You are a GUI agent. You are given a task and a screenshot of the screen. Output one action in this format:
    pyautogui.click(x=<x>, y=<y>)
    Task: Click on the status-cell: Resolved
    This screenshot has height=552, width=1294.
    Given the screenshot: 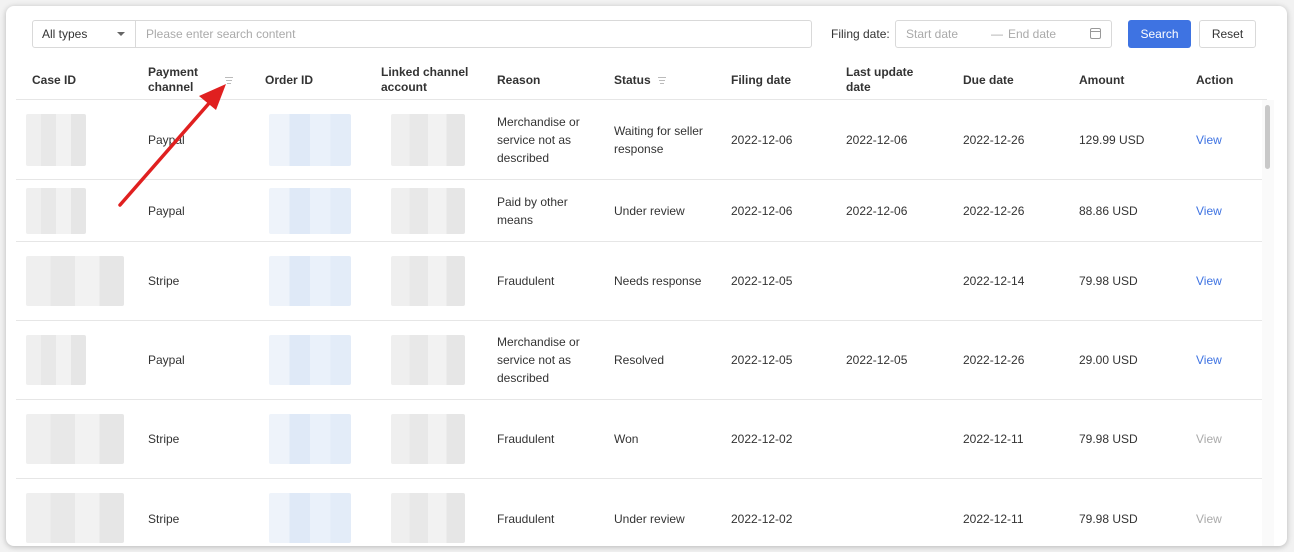 What is the action you would take?
    pyautogui.click(x=639, y=360)
    